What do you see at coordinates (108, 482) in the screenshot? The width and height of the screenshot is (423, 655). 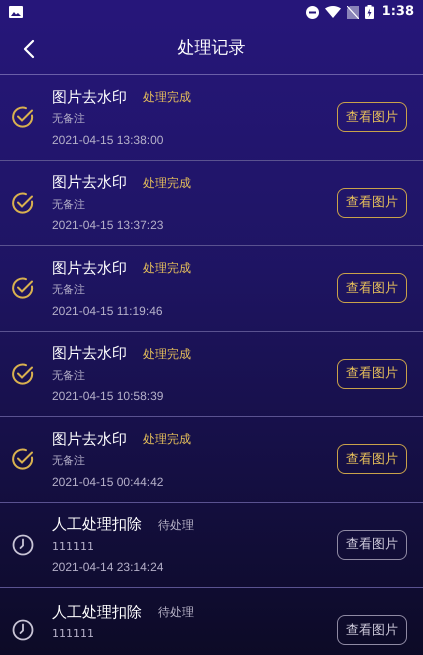 I see `record-time: 2021-04-15 00:44:42` at bounding box center [108, 482].